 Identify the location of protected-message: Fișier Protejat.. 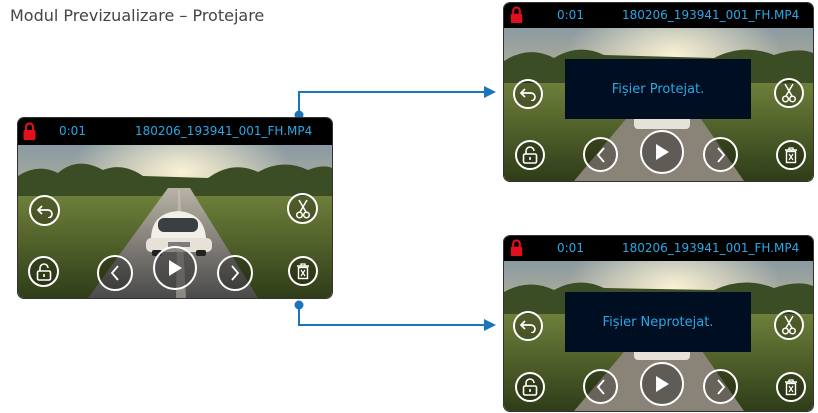
(658, 89).